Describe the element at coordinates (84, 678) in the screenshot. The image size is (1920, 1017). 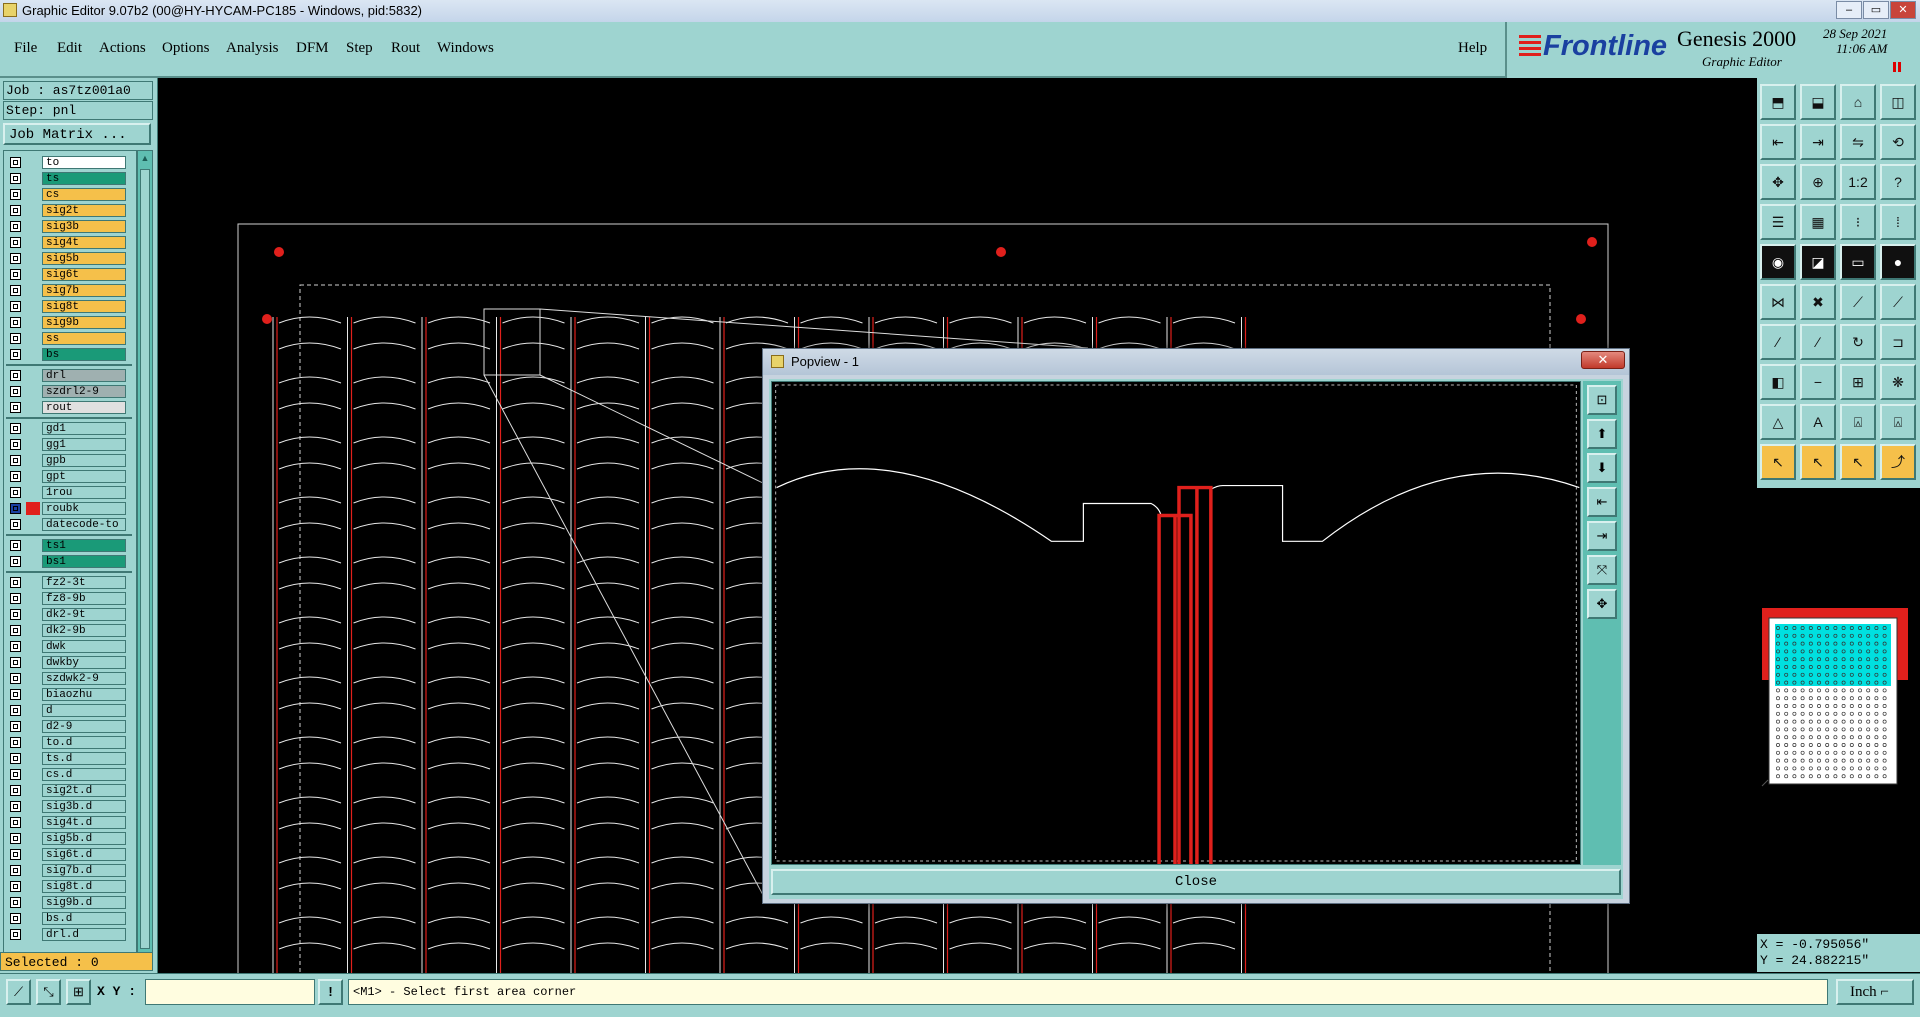
I see `layer-name: szdwk2-9` at that location.